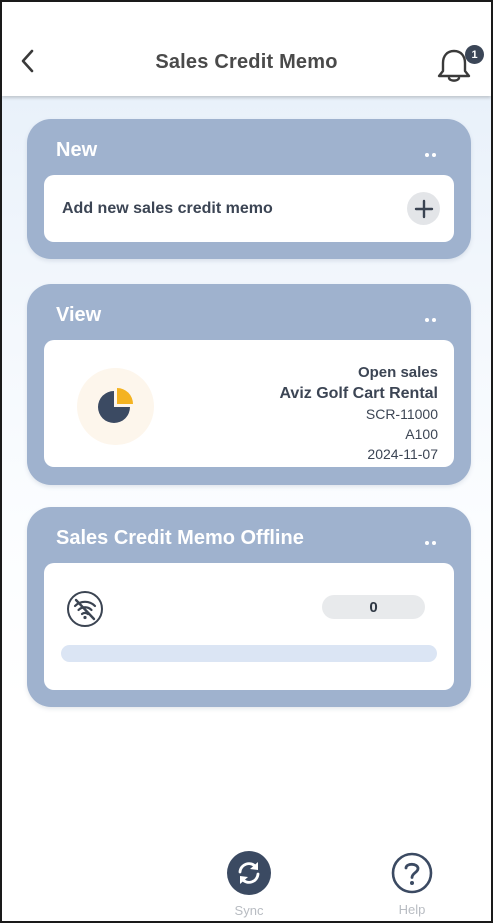 The width and height of the screenshot is (493, 923). Describe the element at coordinates (249, 653) in the screenshot. I see `sync-progress-bar` at that location.